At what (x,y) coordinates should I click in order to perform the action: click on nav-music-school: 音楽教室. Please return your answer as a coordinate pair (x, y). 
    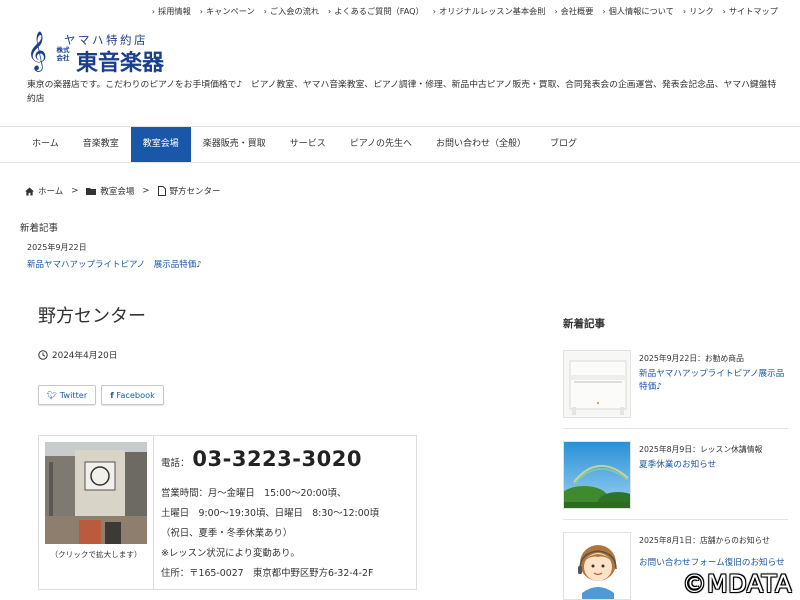
    Looking at the image, I should click on (101, 144).